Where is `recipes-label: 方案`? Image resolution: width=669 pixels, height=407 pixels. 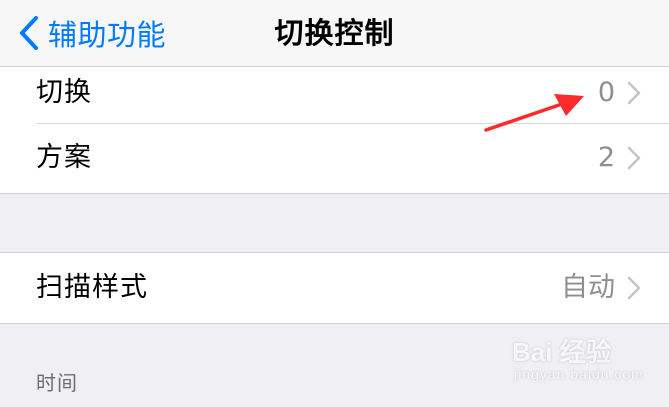 recipes-label: 方案 is located at coordinates (64, 157).